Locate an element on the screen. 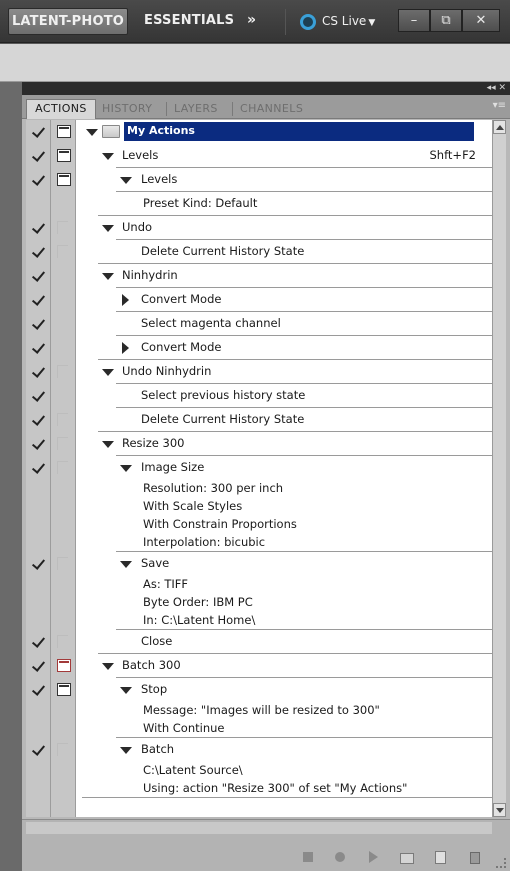 Image resolution: width=510 pixels, height=871 pixels. tab-layers: LAYERS is located at coordinates (196, 109).